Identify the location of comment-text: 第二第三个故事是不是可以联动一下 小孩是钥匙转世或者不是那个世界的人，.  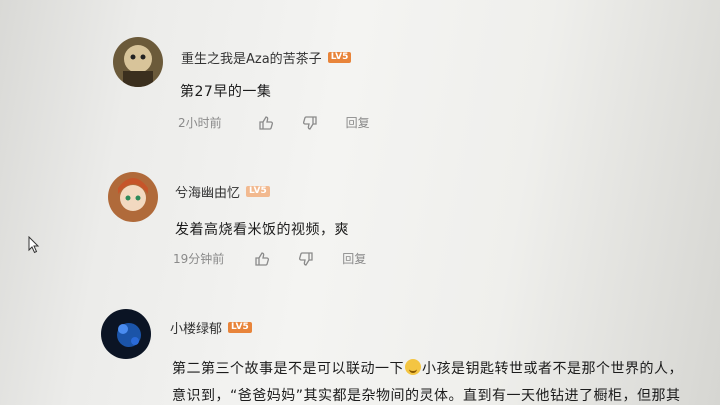
(427, 368).